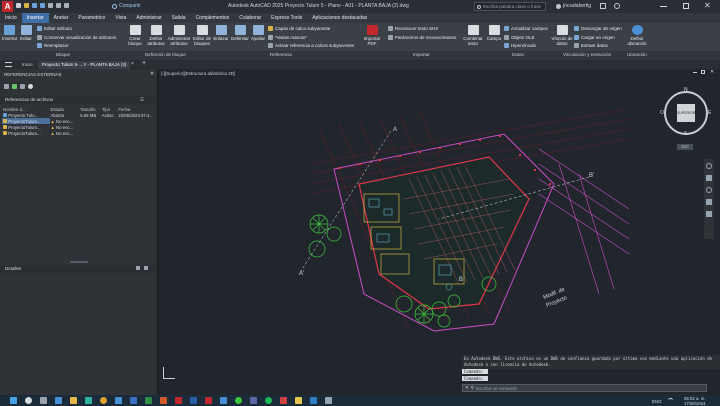  Describe the element at coordinates (133, 400) in the screenshot. I see `word-icon` at that location.